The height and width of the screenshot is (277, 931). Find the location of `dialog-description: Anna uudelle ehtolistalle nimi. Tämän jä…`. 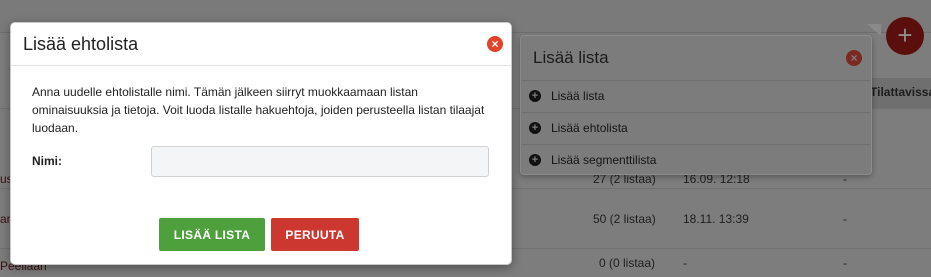

dialog-description: Anna uudelle ehtolistalle nimi. Tämän jä… is located at coordinates (258, 110).